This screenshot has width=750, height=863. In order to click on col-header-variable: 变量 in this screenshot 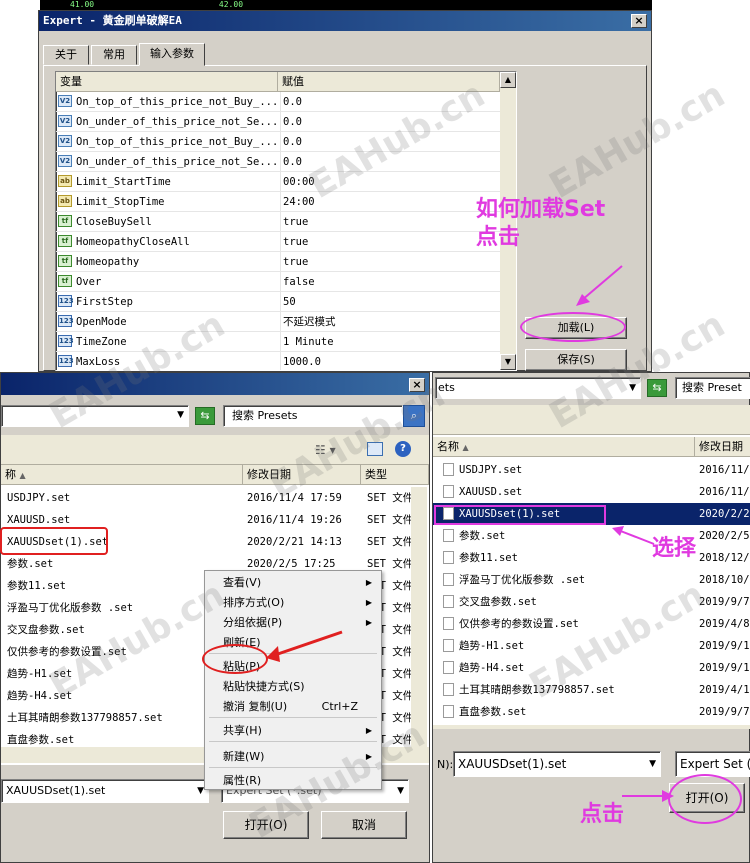, I will do `click(167, 82)`.